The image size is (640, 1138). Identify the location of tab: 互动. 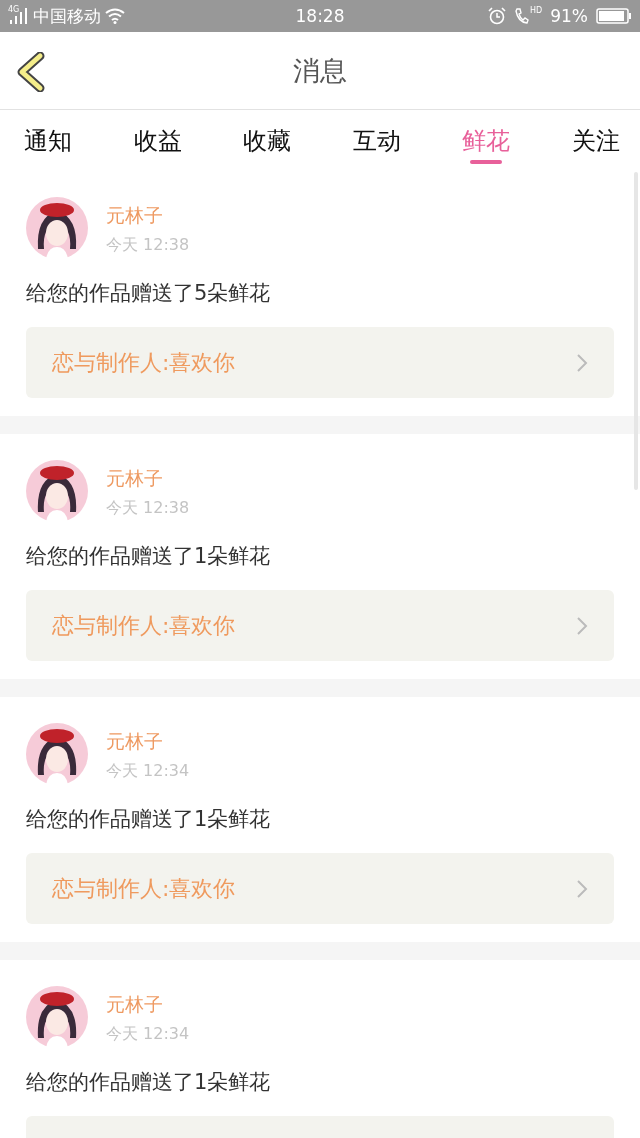
(376, 140).